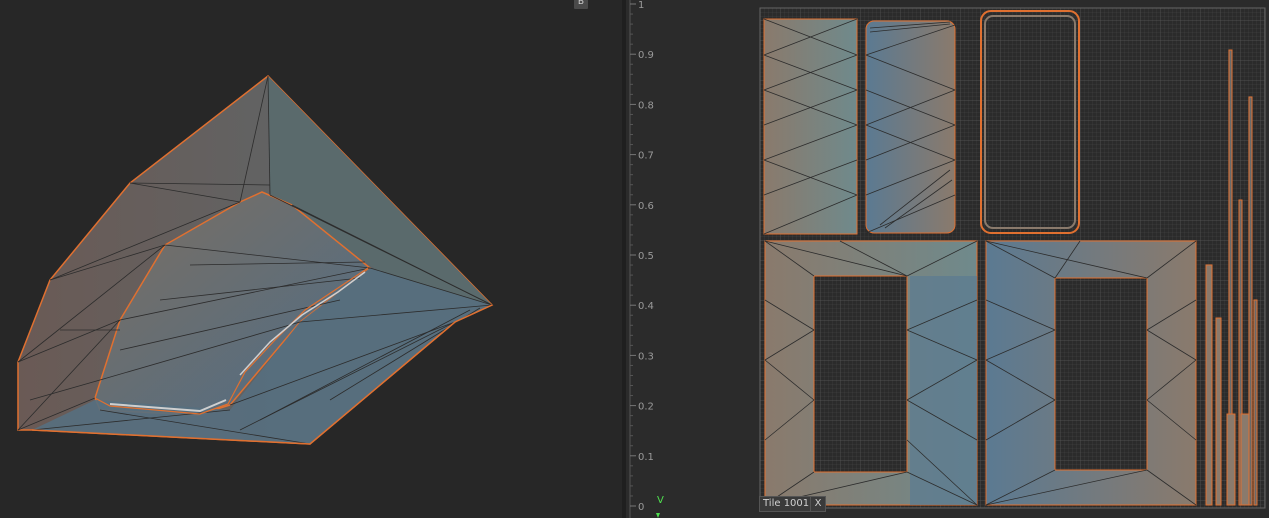 The width and height of the screenshot is (1269, 518). Describe the element at coordinates (786, 504) in the screenshot. I see `tile-label: Tile 1001` at that location.